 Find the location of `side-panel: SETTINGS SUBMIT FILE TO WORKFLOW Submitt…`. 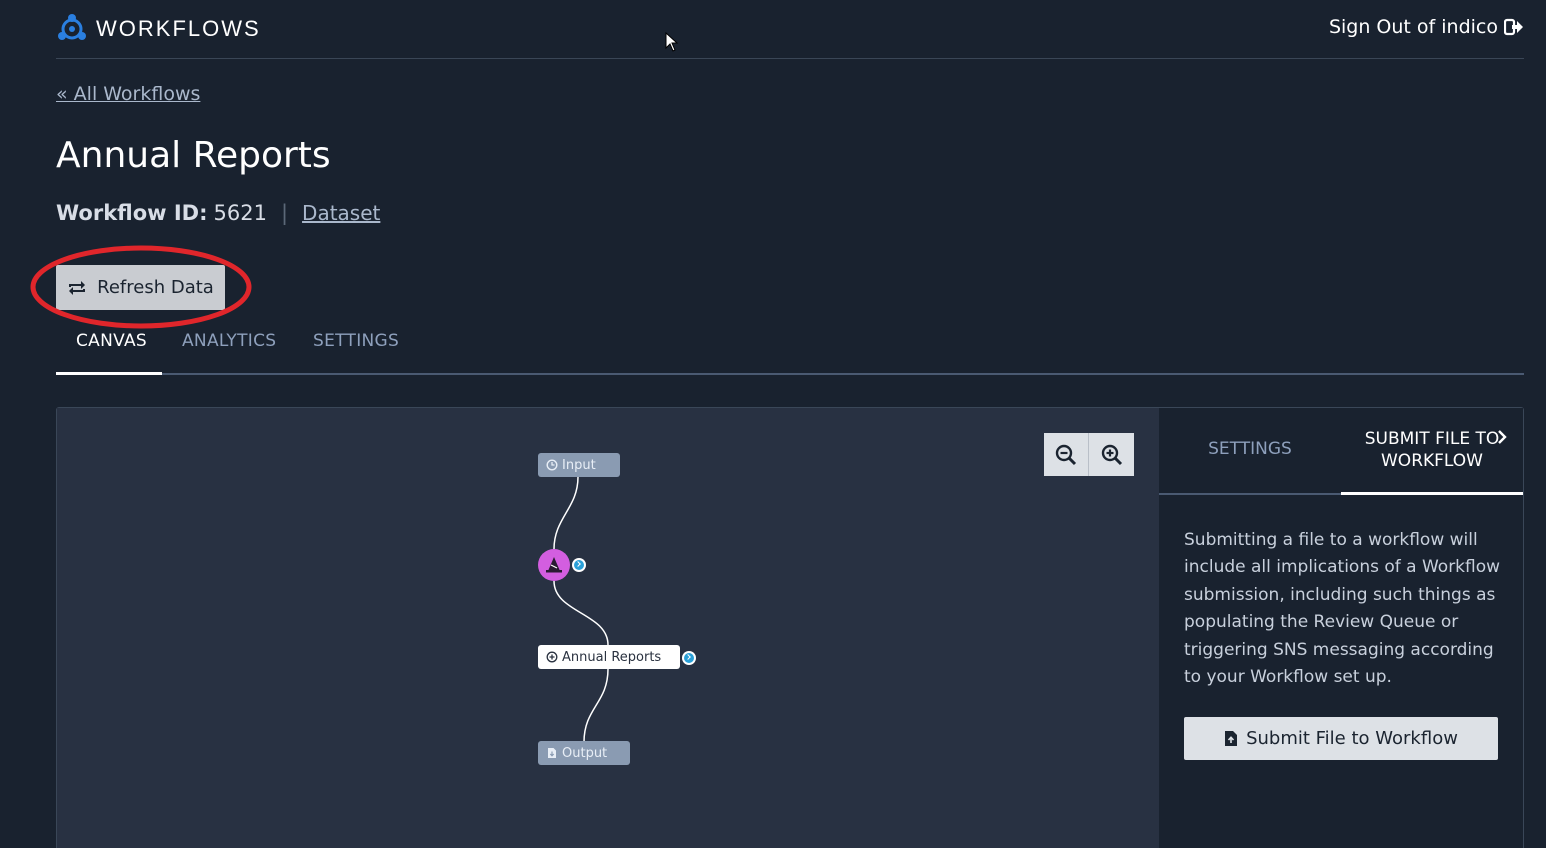

side-panel: SETTINGS SUBMIT FILE TO WORKFLOW Submitt… is located at coordinates (1341, 628).